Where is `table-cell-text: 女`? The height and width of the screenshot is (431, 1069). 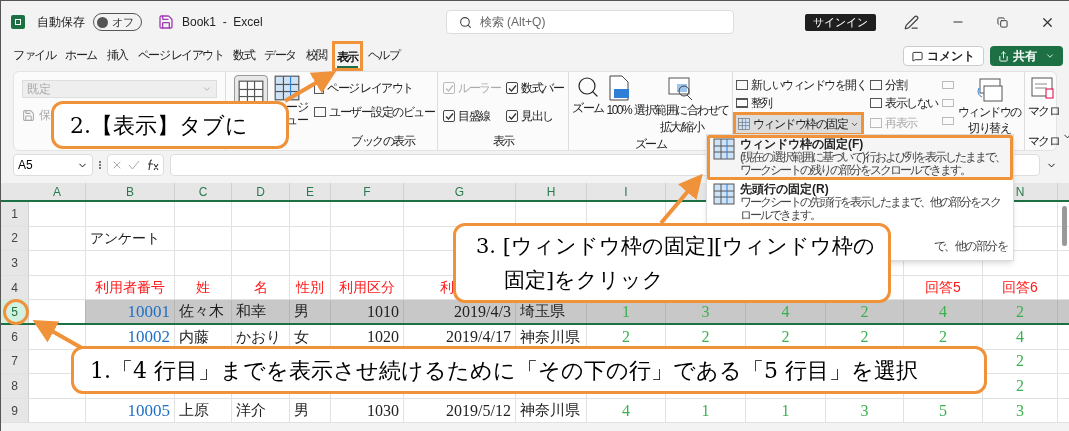 table-cell-text: 女 is located at coordinates (301, 336).